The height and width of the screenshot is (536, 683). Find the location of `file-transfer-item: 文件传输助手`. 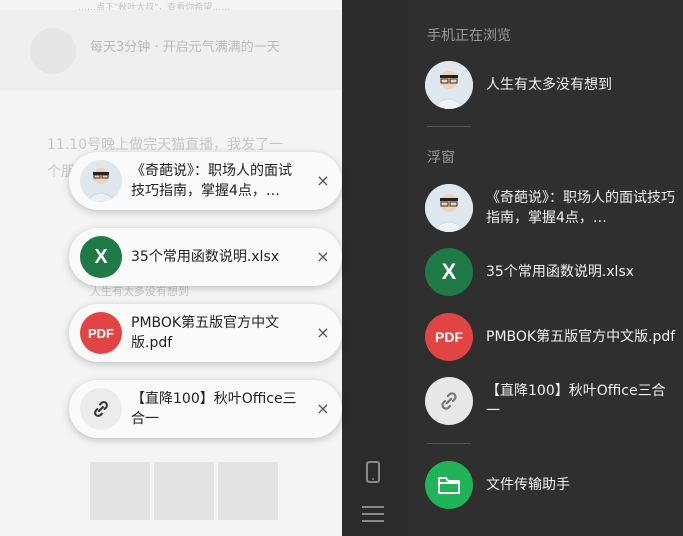

file-transfer-item: 文件传输助手 is located at coordinates (550, 486).